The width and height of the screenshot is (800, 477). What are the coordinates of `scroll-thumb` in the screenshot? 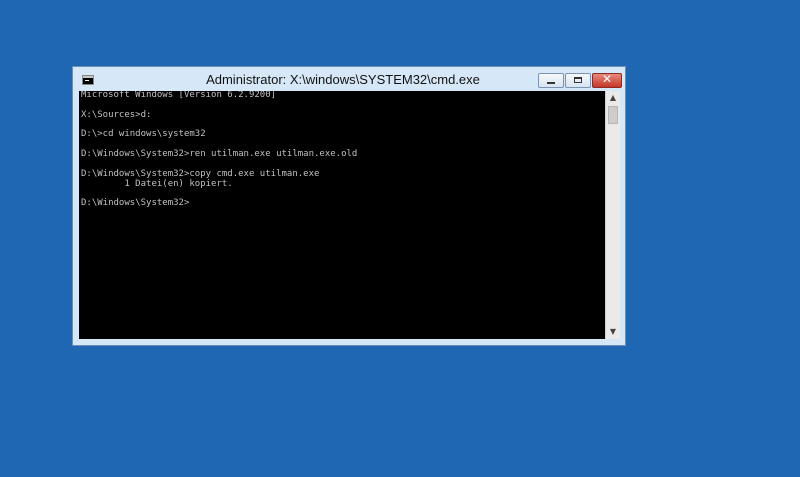 It's located at (613, 115).